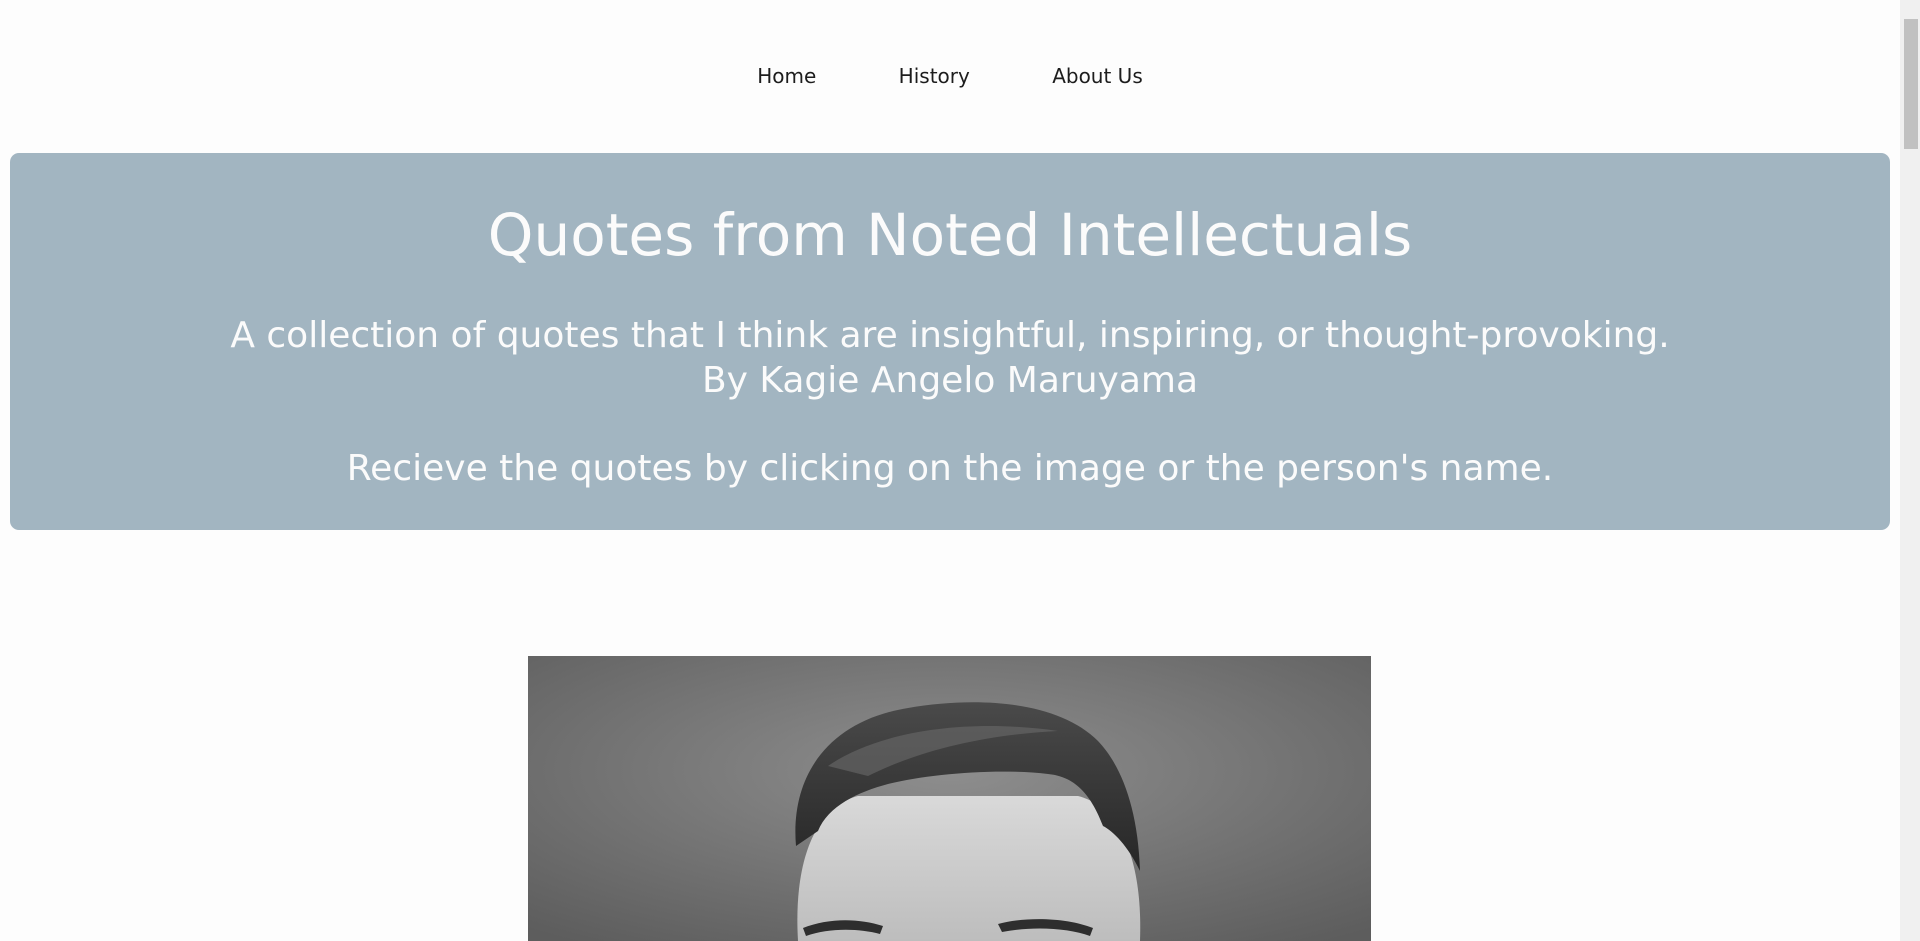 The height and width of the screenshot is (941, 1920). I want to click on nav-home-link: Home, so click(786, 76).